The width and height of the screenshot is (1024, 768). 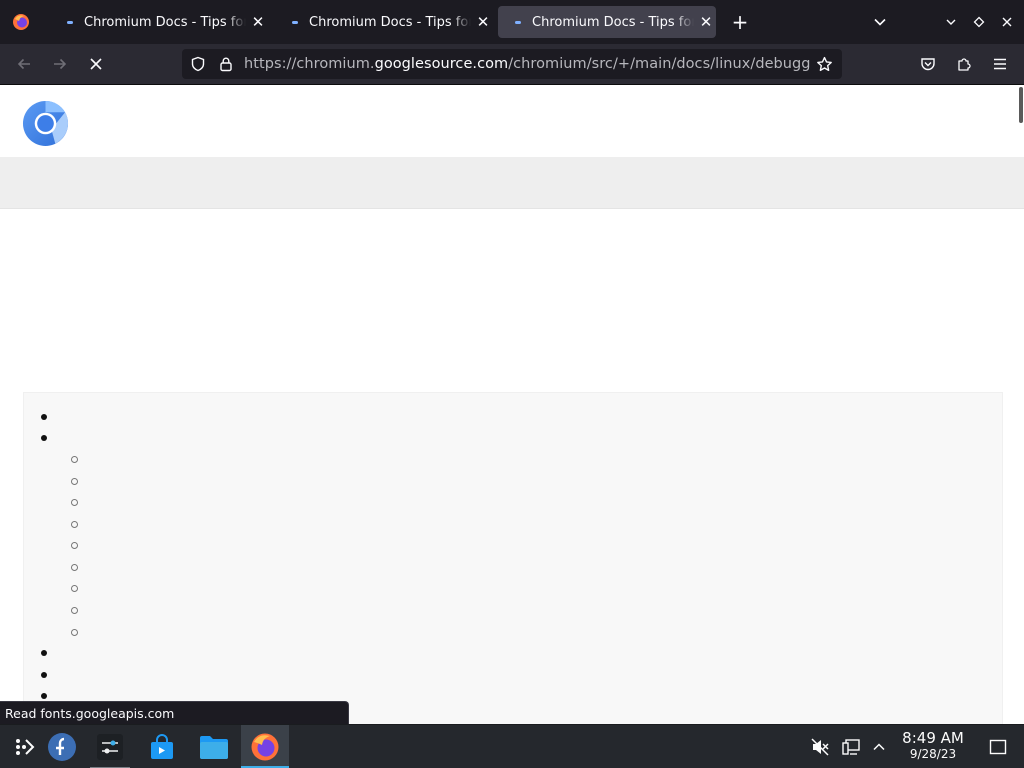 I want to click on desktop-icon, so click(x=998, y=747).